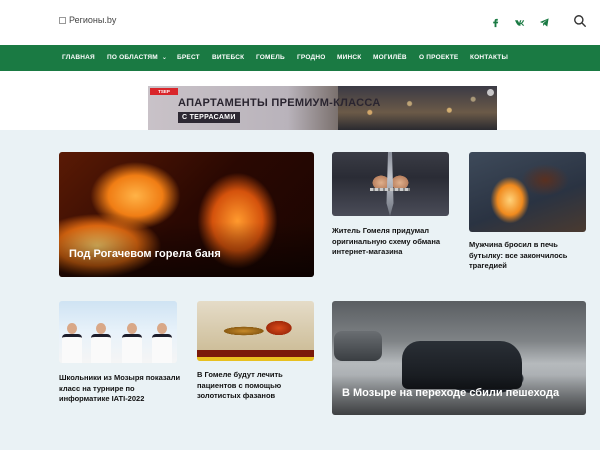 This screenshot has width=600, height=450. Describe the element at coordinates (349, 58) in the screenshot. I see `nav-item-minsk: МИНСК` at that location.